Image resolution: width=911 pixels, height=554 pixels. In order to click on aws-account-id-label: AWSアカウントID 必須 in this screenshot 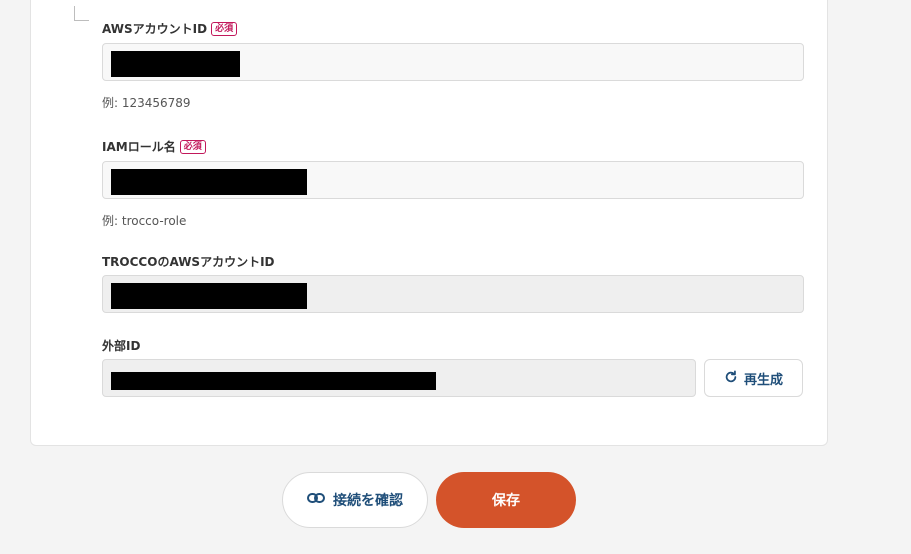, I will do `click(170, 28)`.